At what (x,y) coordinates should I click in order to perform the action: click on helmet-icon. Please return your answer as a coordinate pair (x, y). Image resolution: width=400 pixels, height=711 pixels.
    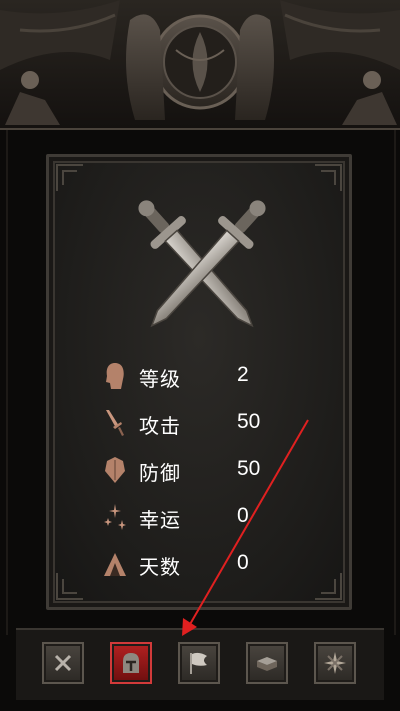
    Looking at the image, I should click on (131, 663).